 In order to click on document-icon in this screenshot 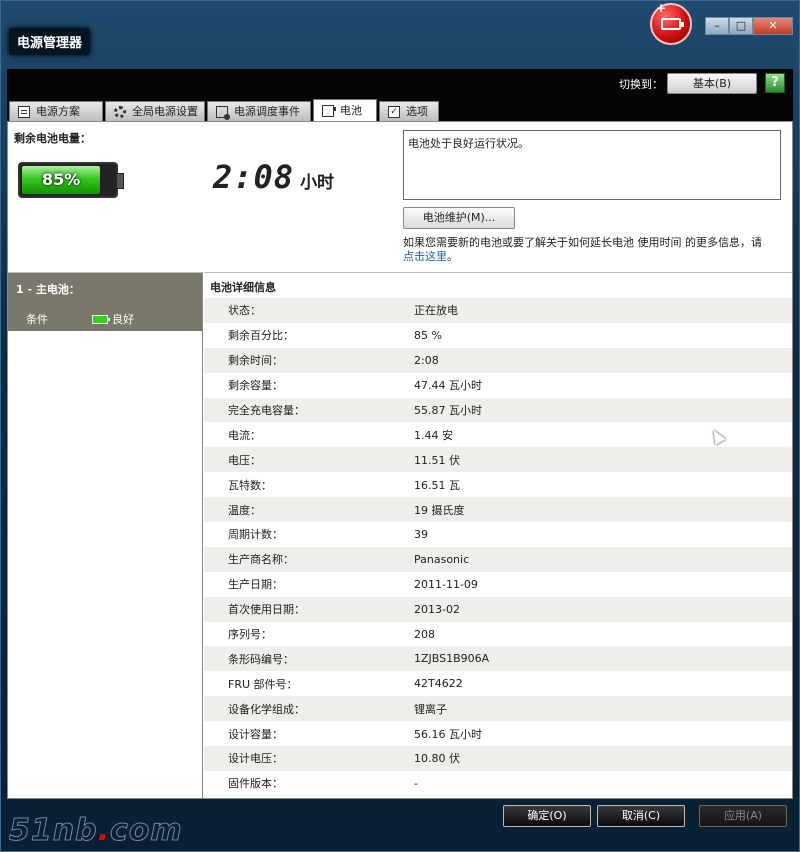, I will do `click(24, 111)`.